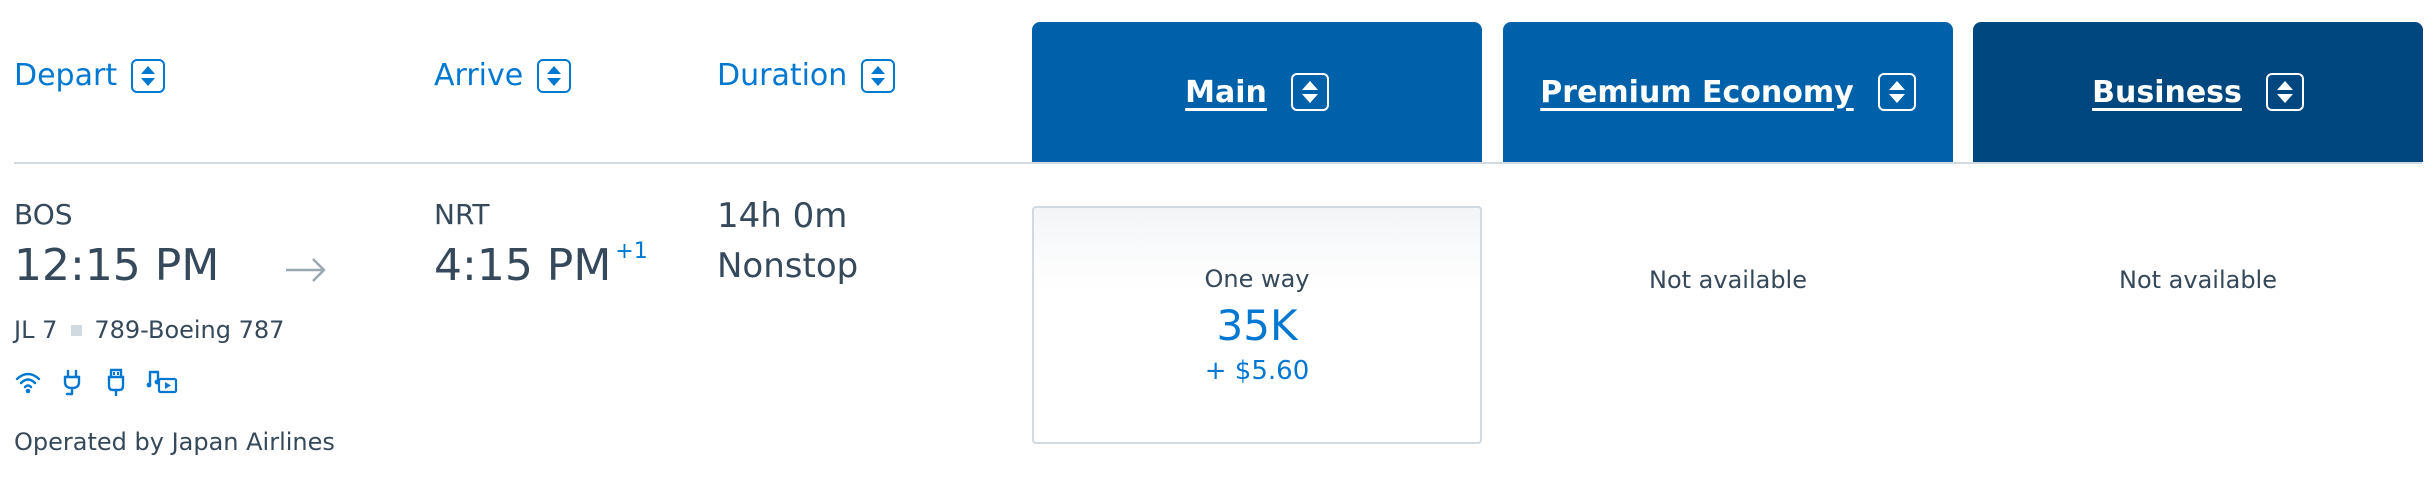  I want to click on amenities, so click(96, 384).